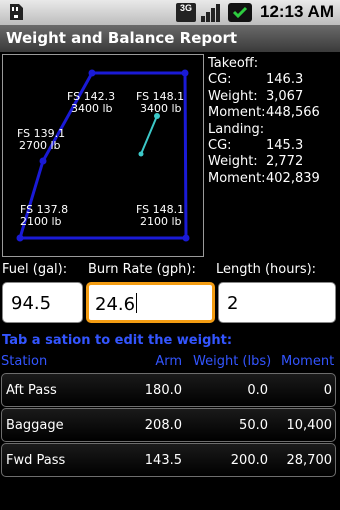  I want to click on station-weight: 200.0, so click(249, 460).